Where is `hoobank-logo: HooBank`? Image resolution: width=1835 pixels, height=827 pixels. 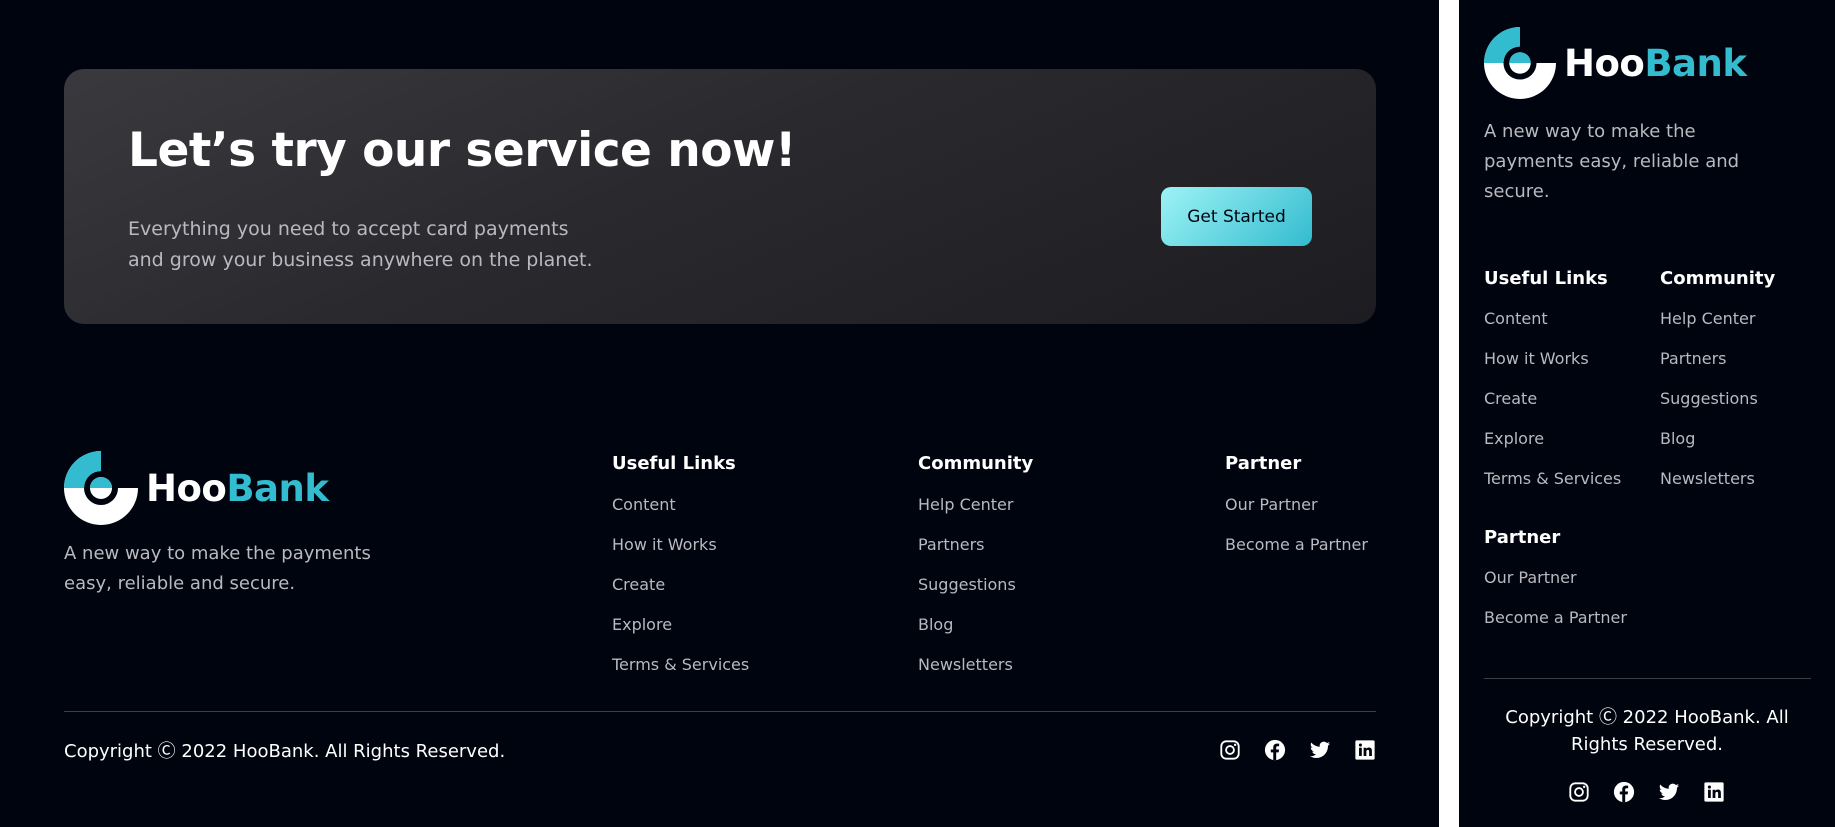 hoobank-logo: HooBank is located at coordinates (196, 488).